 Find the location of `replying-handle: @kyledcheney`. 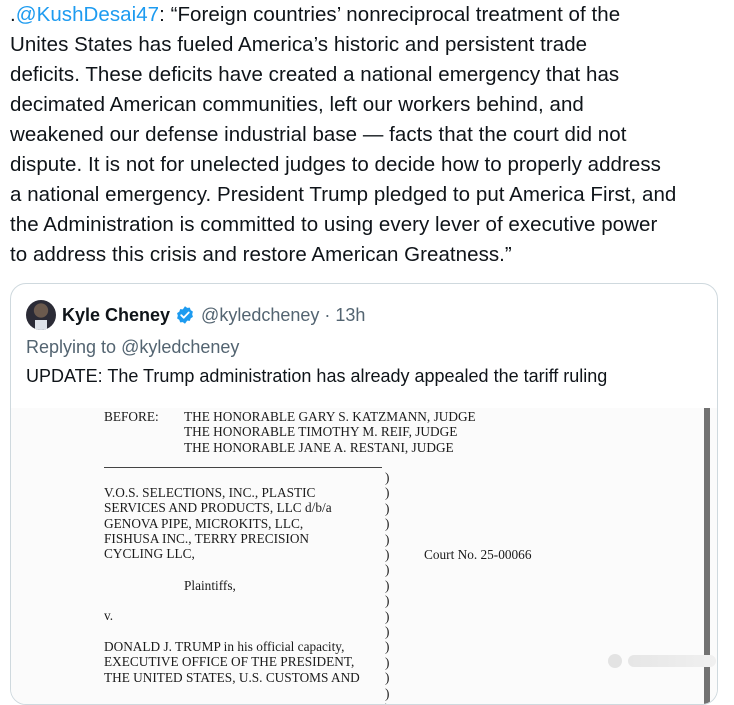

replying-handle: @kyledcheney is located at coordinates (180, 347).